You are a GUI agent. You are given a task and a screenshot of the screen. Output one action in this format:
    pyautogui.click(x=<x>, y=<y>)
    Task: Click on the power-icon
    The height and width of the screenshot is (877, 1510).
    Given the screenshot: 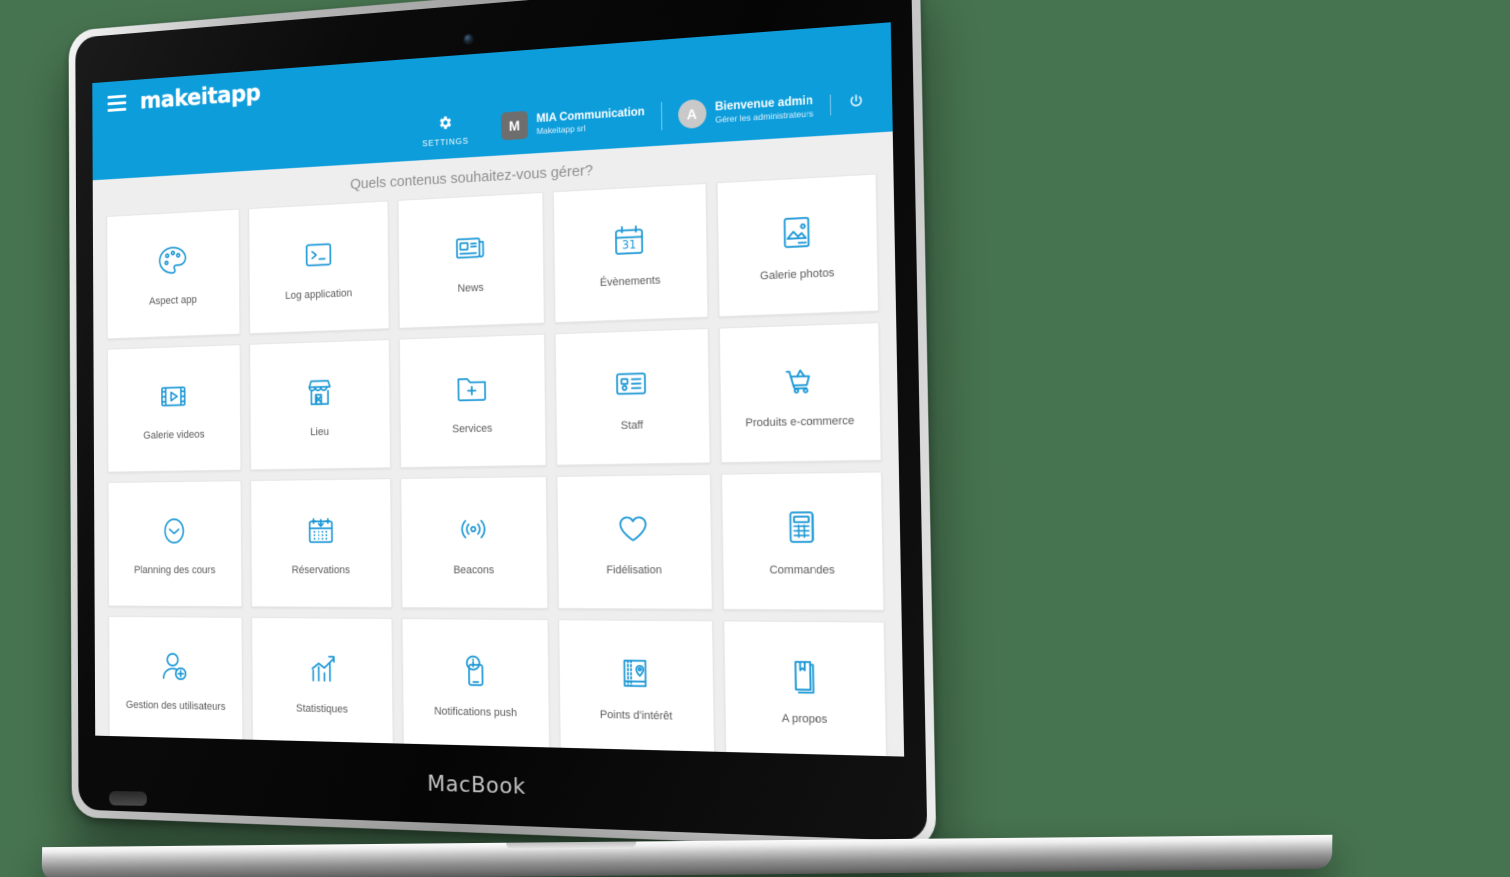 What is the action you would take?
    pyautogui.click(x=852, y=103)
    